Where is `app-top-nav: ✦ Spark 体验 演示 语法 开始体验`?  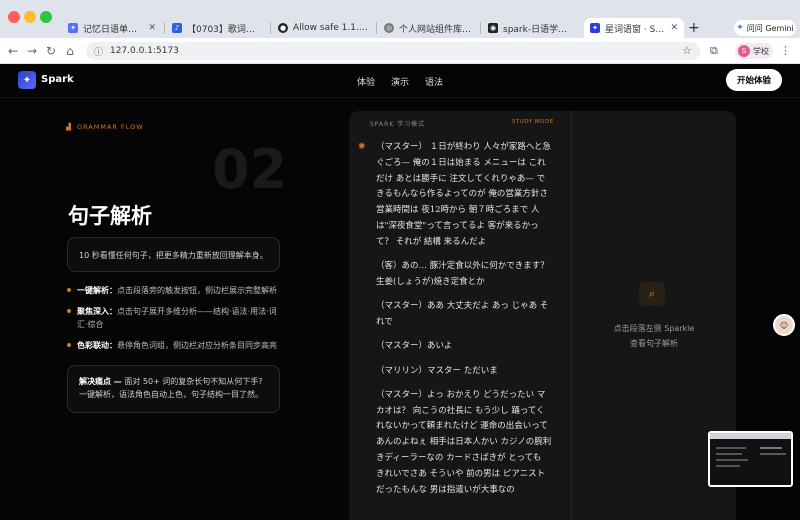 app-top-nav: ✦ Spark 体验 演示 语法 开始体验 is located at coordinates (400, 81).